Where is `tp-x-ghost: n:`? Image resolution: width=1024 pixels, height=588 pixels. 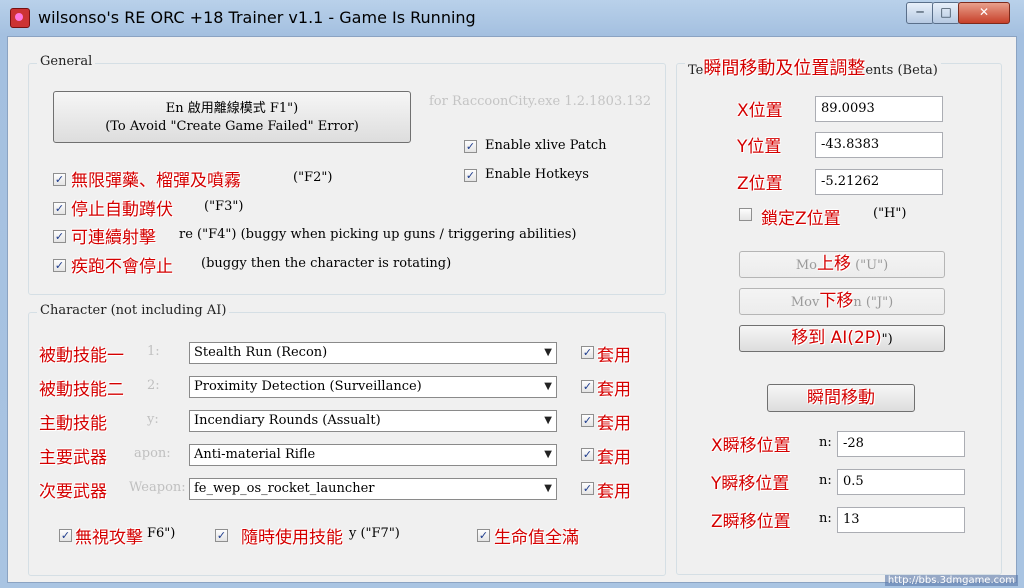 tp-x-ghost: n: is located at coordinates (825, 442).